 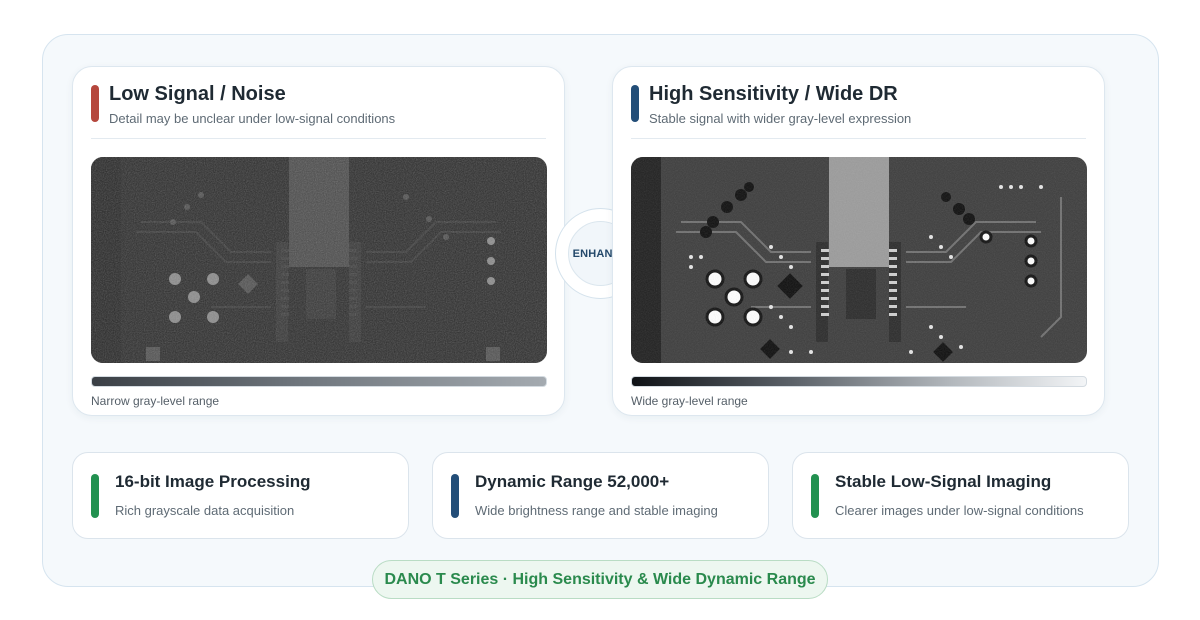 What do you see at coordinates (596, 510) in the screenshot?
I see `feature-description: Wide brightness range and stable imaging` at bounding box center [596, 510].